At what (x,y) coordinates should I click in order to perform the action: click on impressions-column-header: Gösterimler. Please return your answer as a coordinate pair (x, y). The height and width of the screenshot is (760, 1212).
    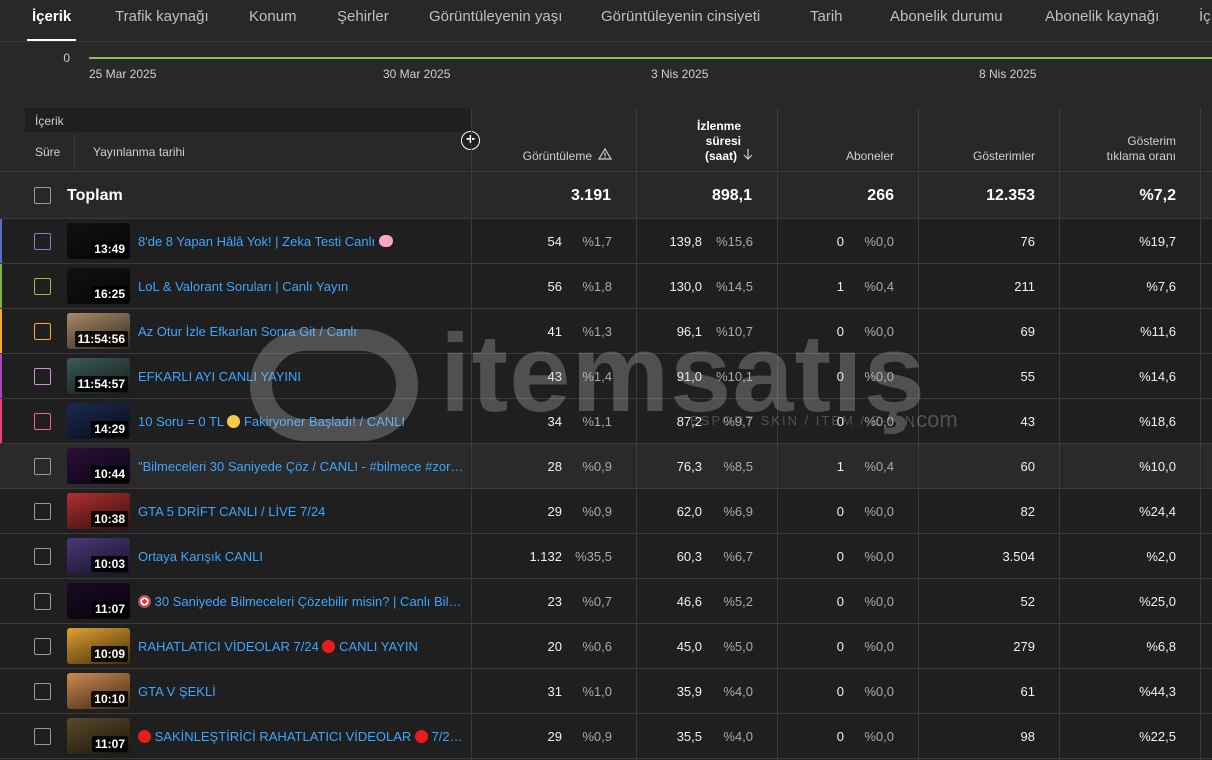
    Looking at the image, I should click on (988, 140).